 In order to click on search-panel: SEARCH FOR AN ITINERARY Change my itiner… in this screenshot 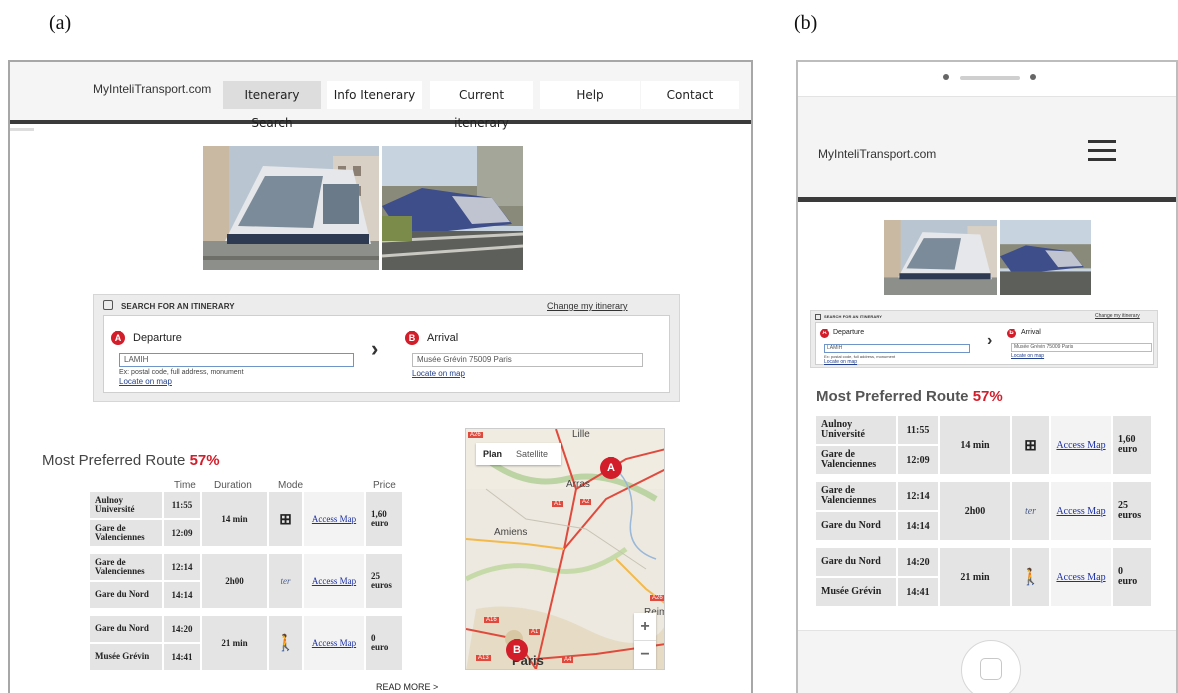, I will do `click(386, 348)`.